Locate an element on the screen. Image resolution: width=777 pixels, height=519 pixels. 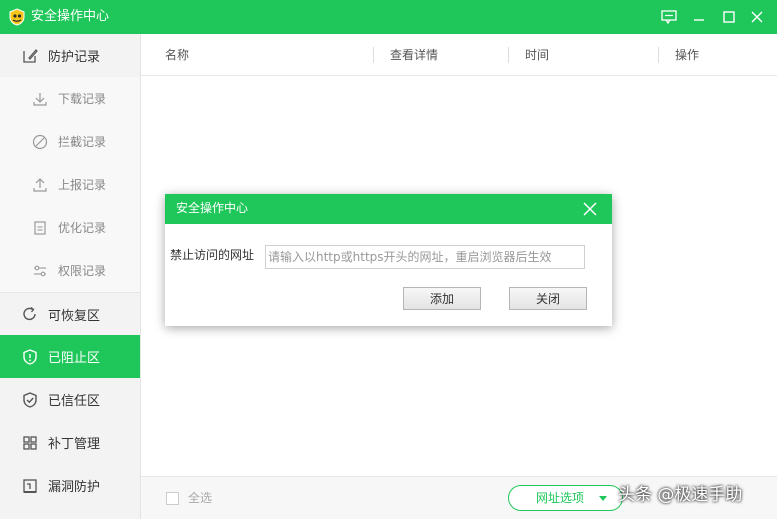
dialog-close-icon is located at coordinates (590, 209).